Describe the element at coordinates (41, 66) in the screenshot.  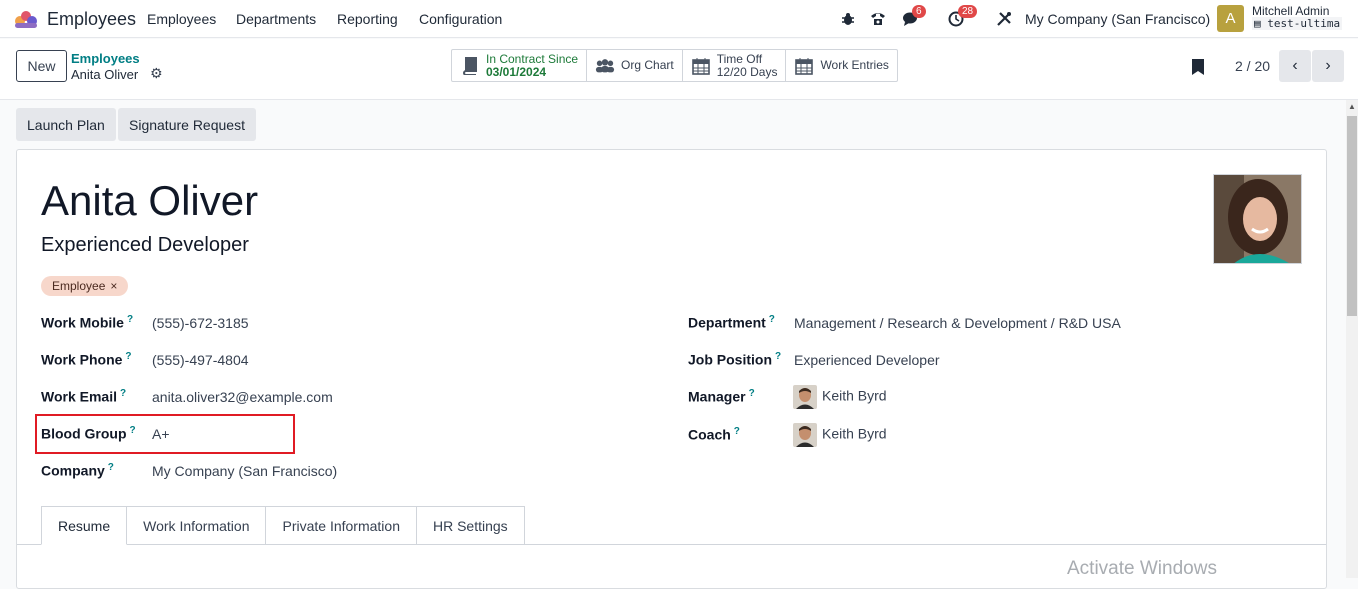
I see `new-button: New` at that location.